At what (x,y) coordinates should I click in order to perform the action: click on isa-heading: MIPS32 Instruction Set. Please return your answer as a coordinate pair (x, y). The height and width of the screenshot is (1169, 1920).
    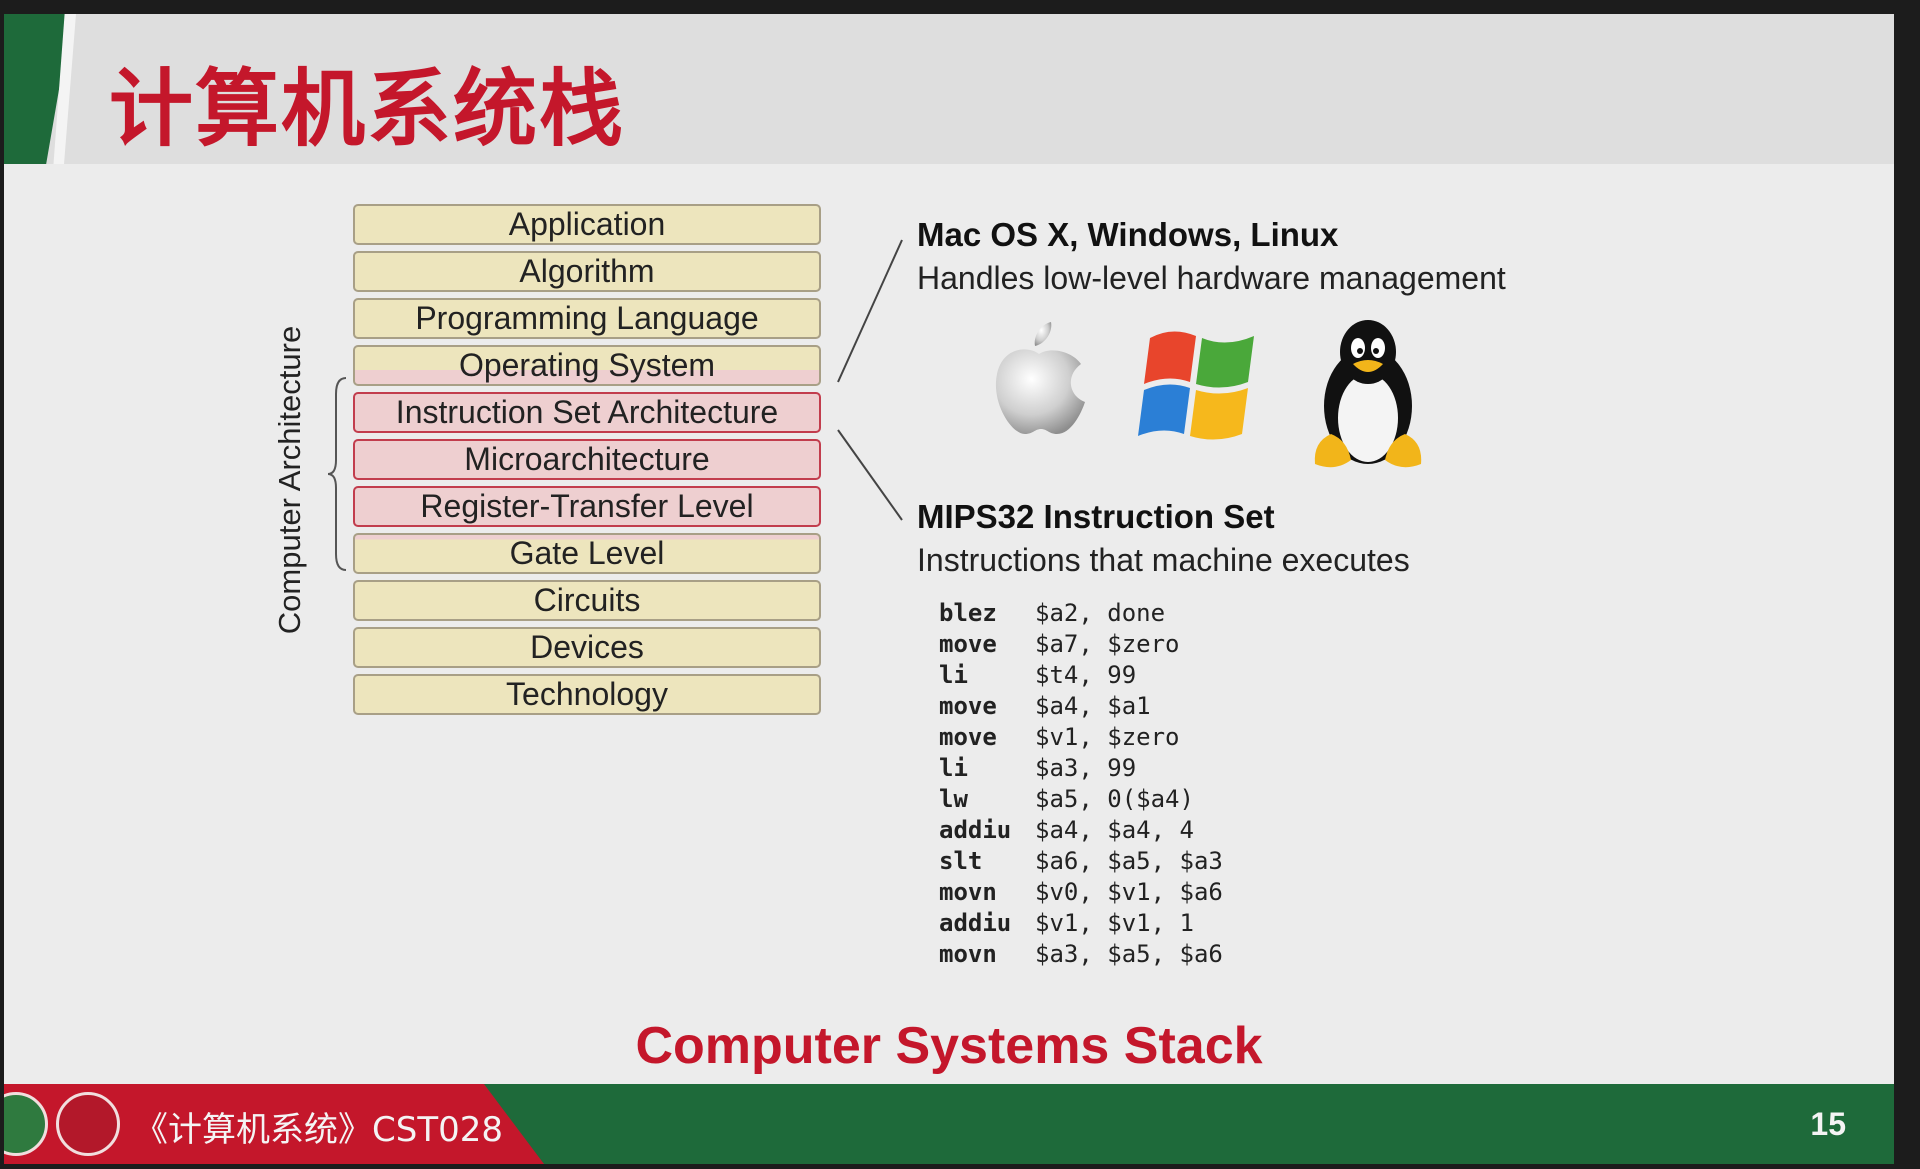
    Looking at the image, I should click on (1096, 516).